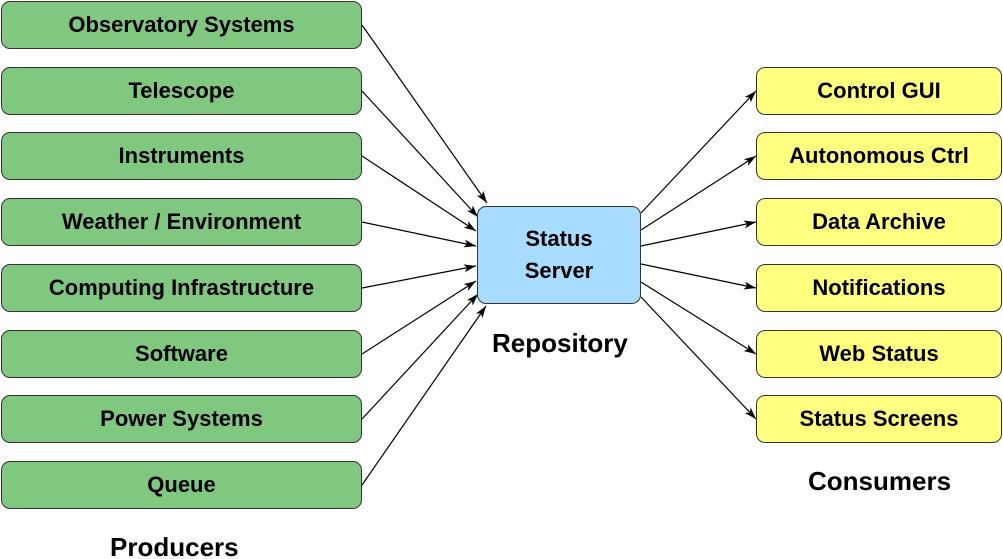  I want to click on producer-label: Computing Infrastructure, so click(181, 287).